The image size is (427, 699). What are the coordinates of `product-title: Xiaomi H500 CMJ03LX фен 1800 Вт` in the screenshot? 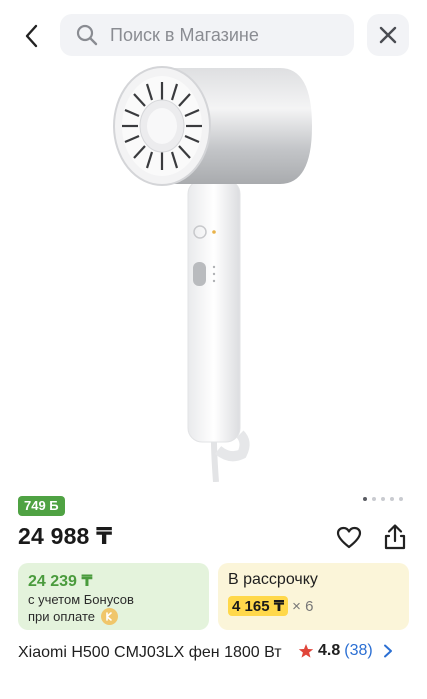 It's located at (150, 652).